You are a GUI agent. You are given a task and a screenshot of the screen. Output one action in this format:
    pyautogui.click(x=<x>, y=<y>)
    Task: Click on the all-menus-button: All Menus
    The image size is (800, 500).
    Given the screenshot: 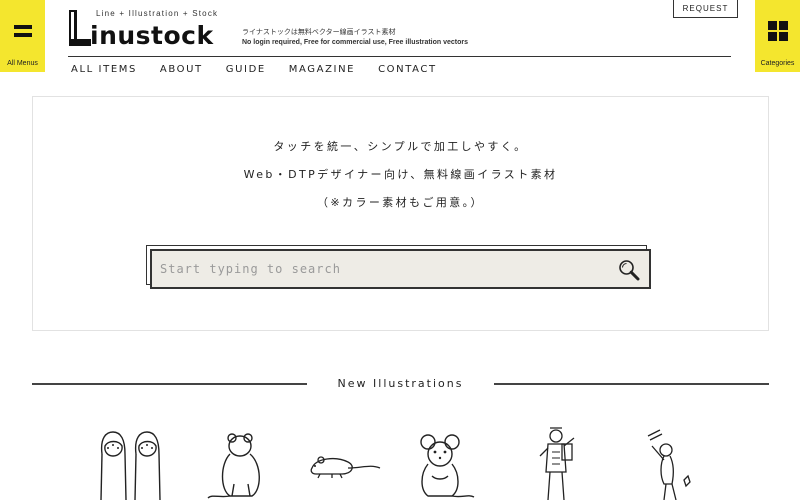 What is the action you would take?
    pyautogui.click(x=22, y=36)
    